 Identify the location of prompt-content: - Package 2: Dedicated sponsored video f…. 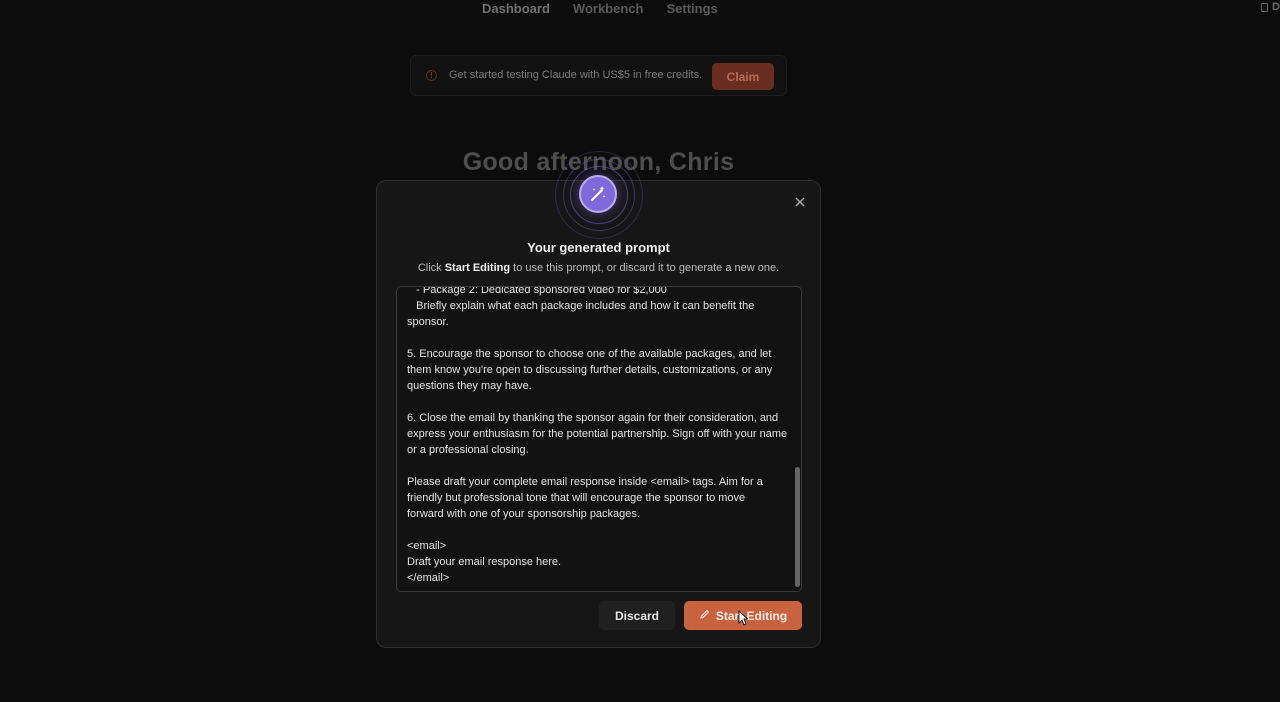
(601, 436).